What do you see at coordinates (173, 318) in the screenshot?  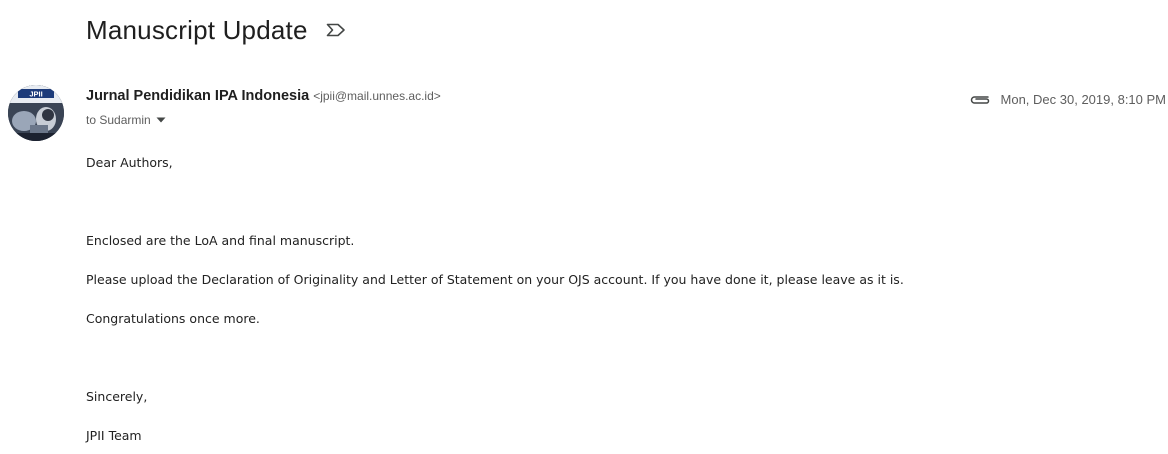 I see `email-body-line-3: Congratulations once more.` at bounding box center [173, 318].